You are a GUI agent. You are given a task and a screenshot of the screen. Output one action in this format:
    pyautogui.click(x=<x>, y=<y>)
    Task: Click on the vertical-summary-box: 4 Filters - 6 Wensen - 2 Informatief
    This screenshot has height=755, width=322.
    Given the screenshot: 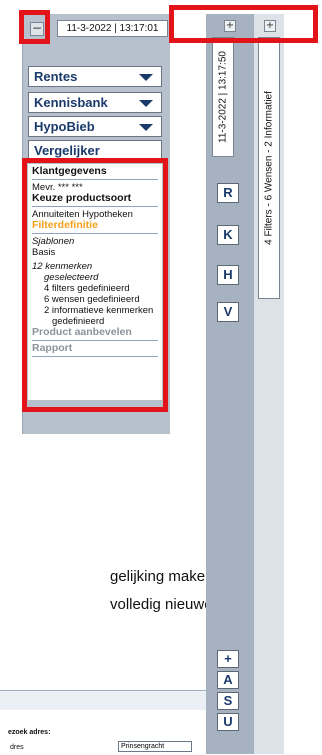 What is the action you would take?
    pyautogui.click(x=269, y=168)
    